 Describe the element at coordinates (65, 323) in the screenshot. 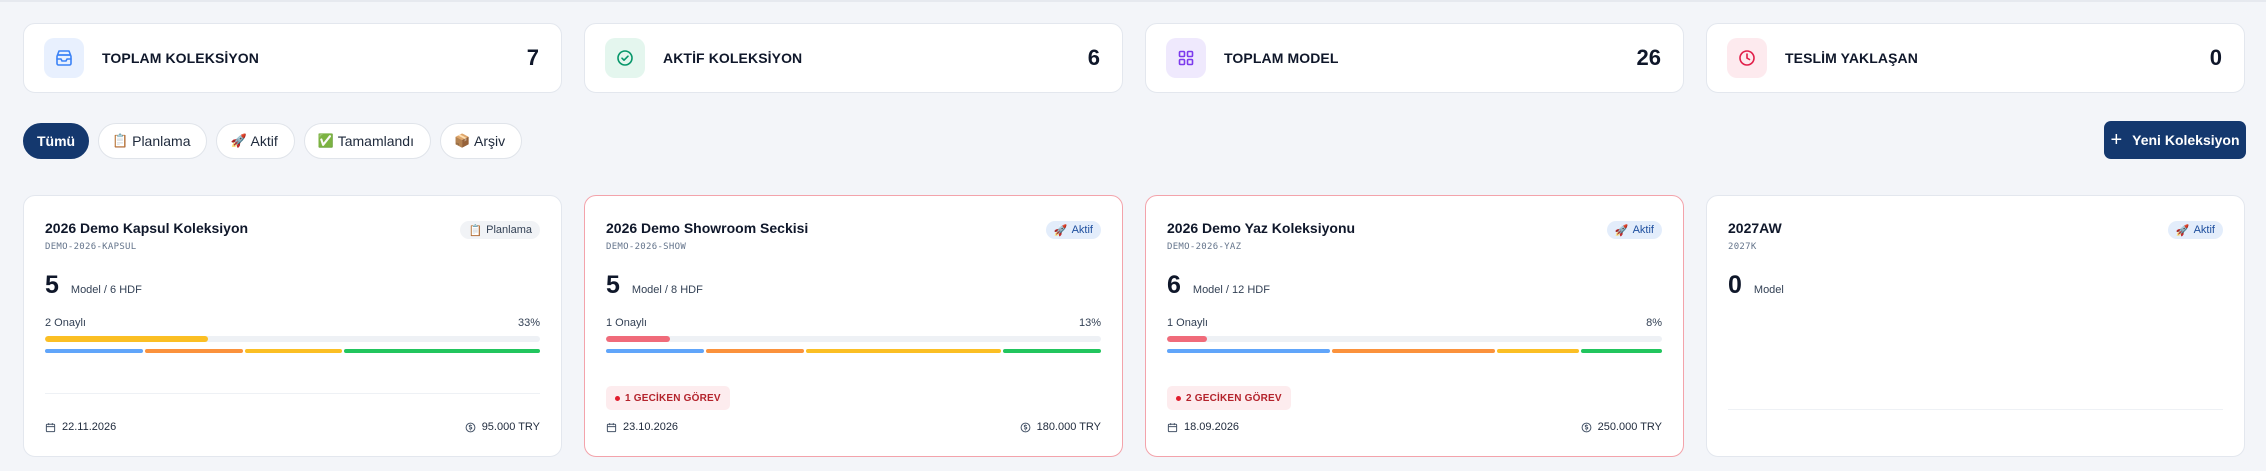

I see `approved-count: 2 Onaylı` at that location.